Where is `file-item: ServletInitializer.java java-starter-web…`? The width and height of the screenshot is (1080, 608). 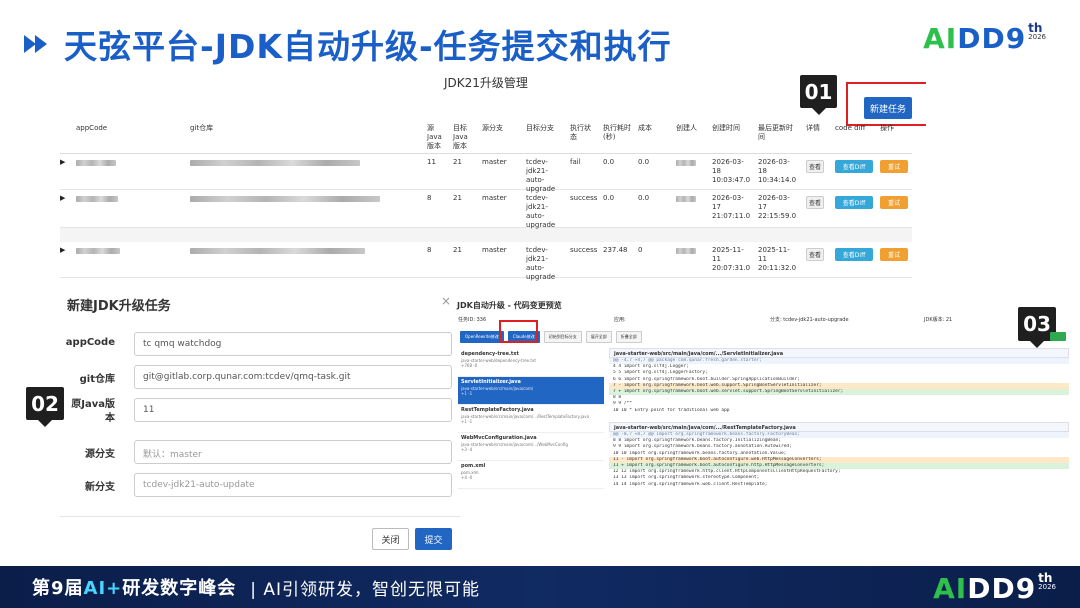
file-item: ServletInitializer.java java-starter-web… is located at coordinates (531, 391).